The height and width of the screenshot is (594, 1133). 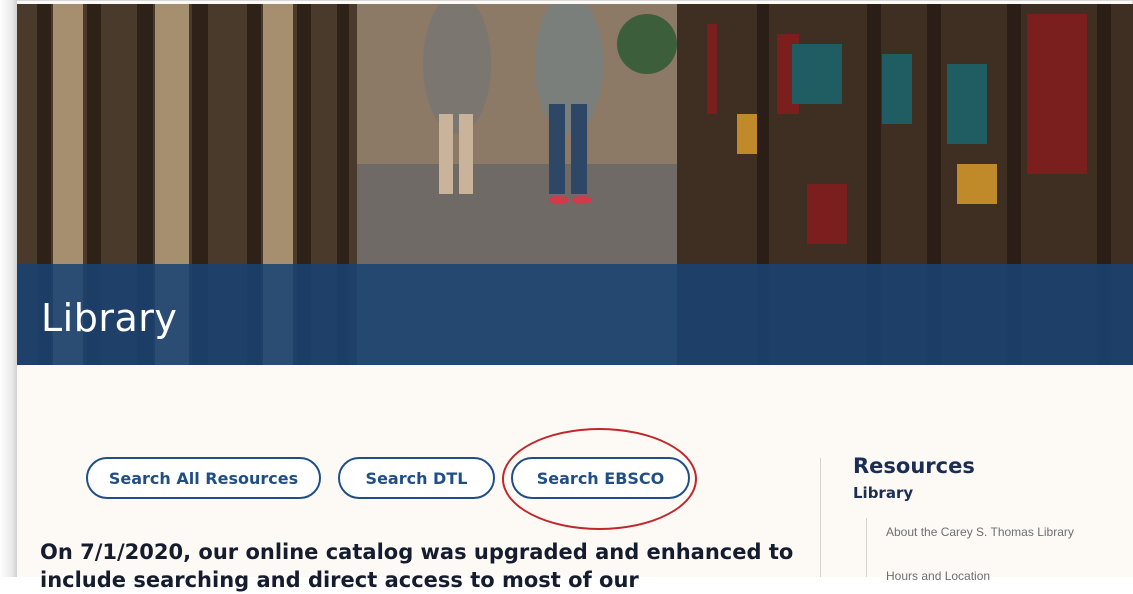 What do you see at coordinates (914, 466) in the screenshot?
I see `sidebar-heading: Resources` at bounding box center [914, 466].